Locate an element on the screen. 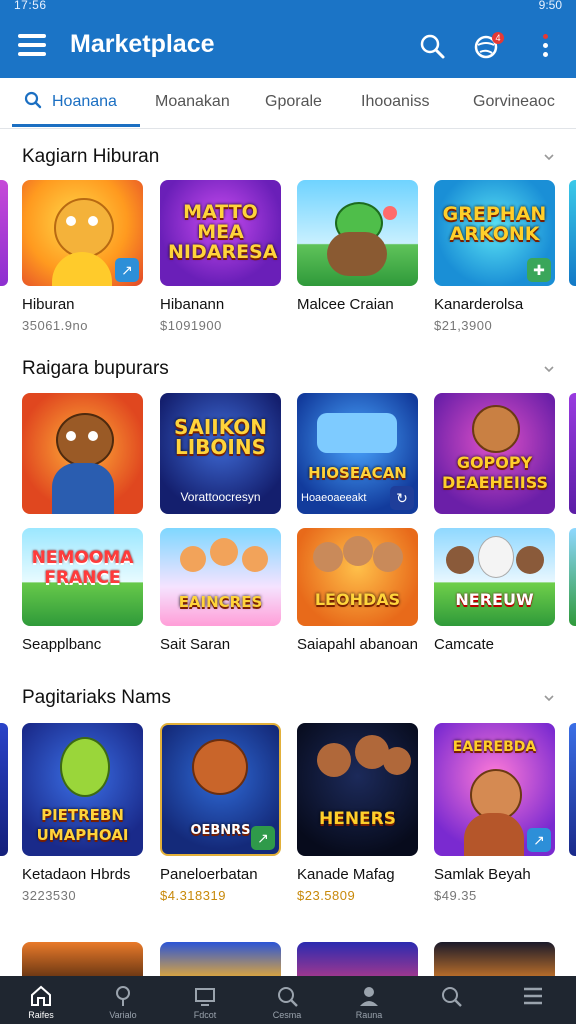  game-thumbnail: OEBNRS ↗ is located at coordinates (220, 789).